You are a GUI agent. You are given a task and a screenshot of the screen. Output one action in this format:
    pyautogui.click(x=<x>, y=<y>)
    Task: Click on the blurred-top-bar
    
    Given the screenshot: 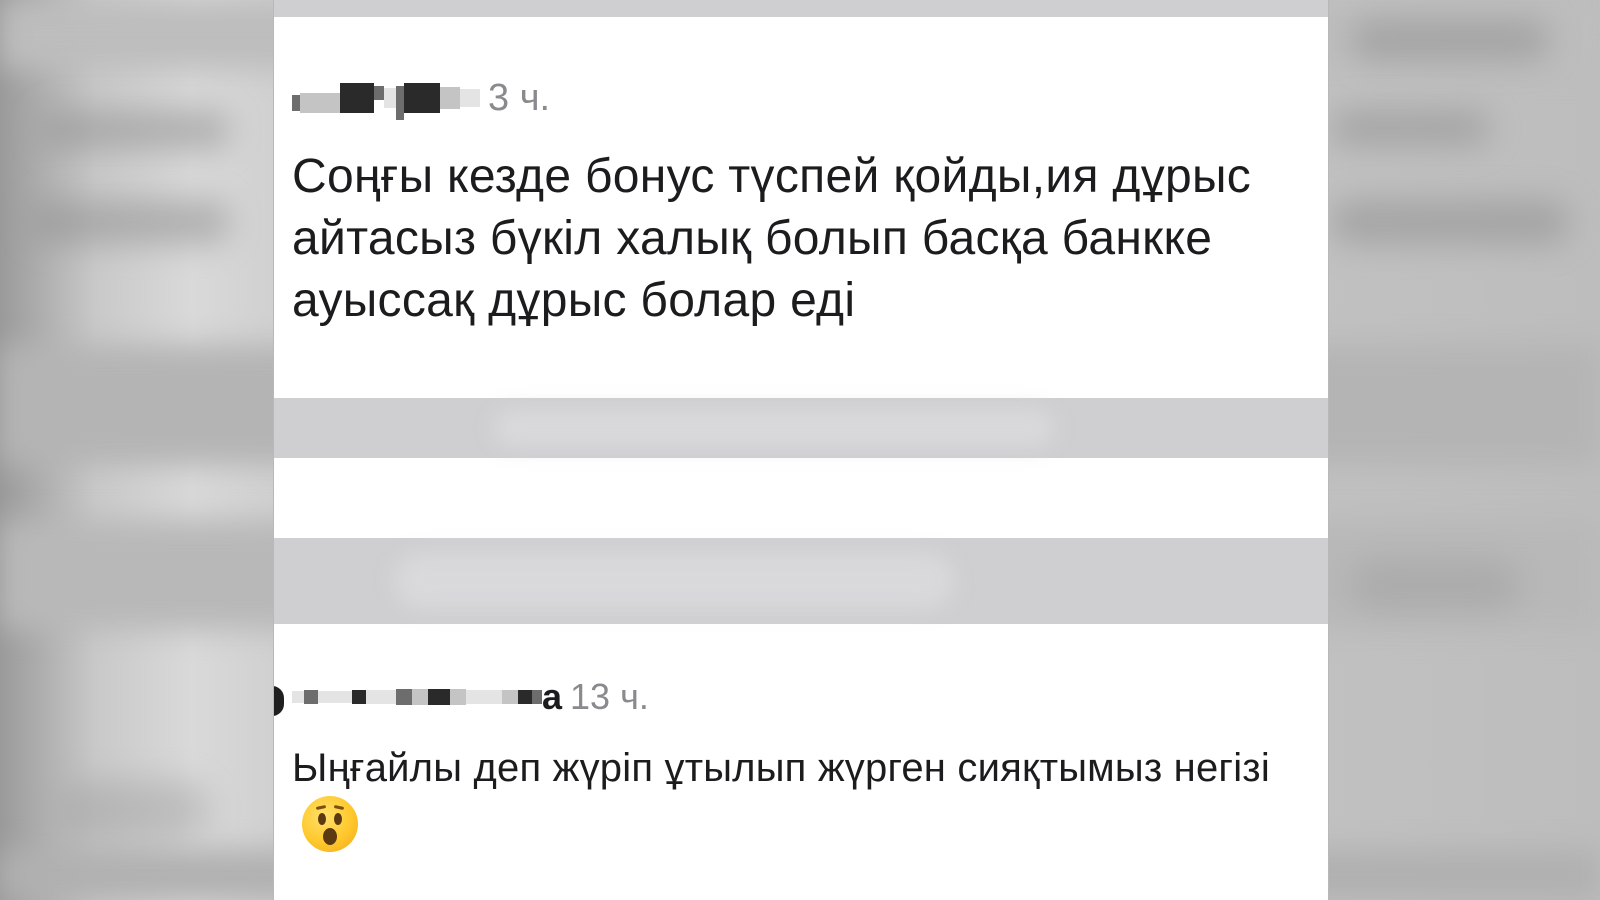 What is the action you would take?
    pyautogui.click(x=801, y=8)
    